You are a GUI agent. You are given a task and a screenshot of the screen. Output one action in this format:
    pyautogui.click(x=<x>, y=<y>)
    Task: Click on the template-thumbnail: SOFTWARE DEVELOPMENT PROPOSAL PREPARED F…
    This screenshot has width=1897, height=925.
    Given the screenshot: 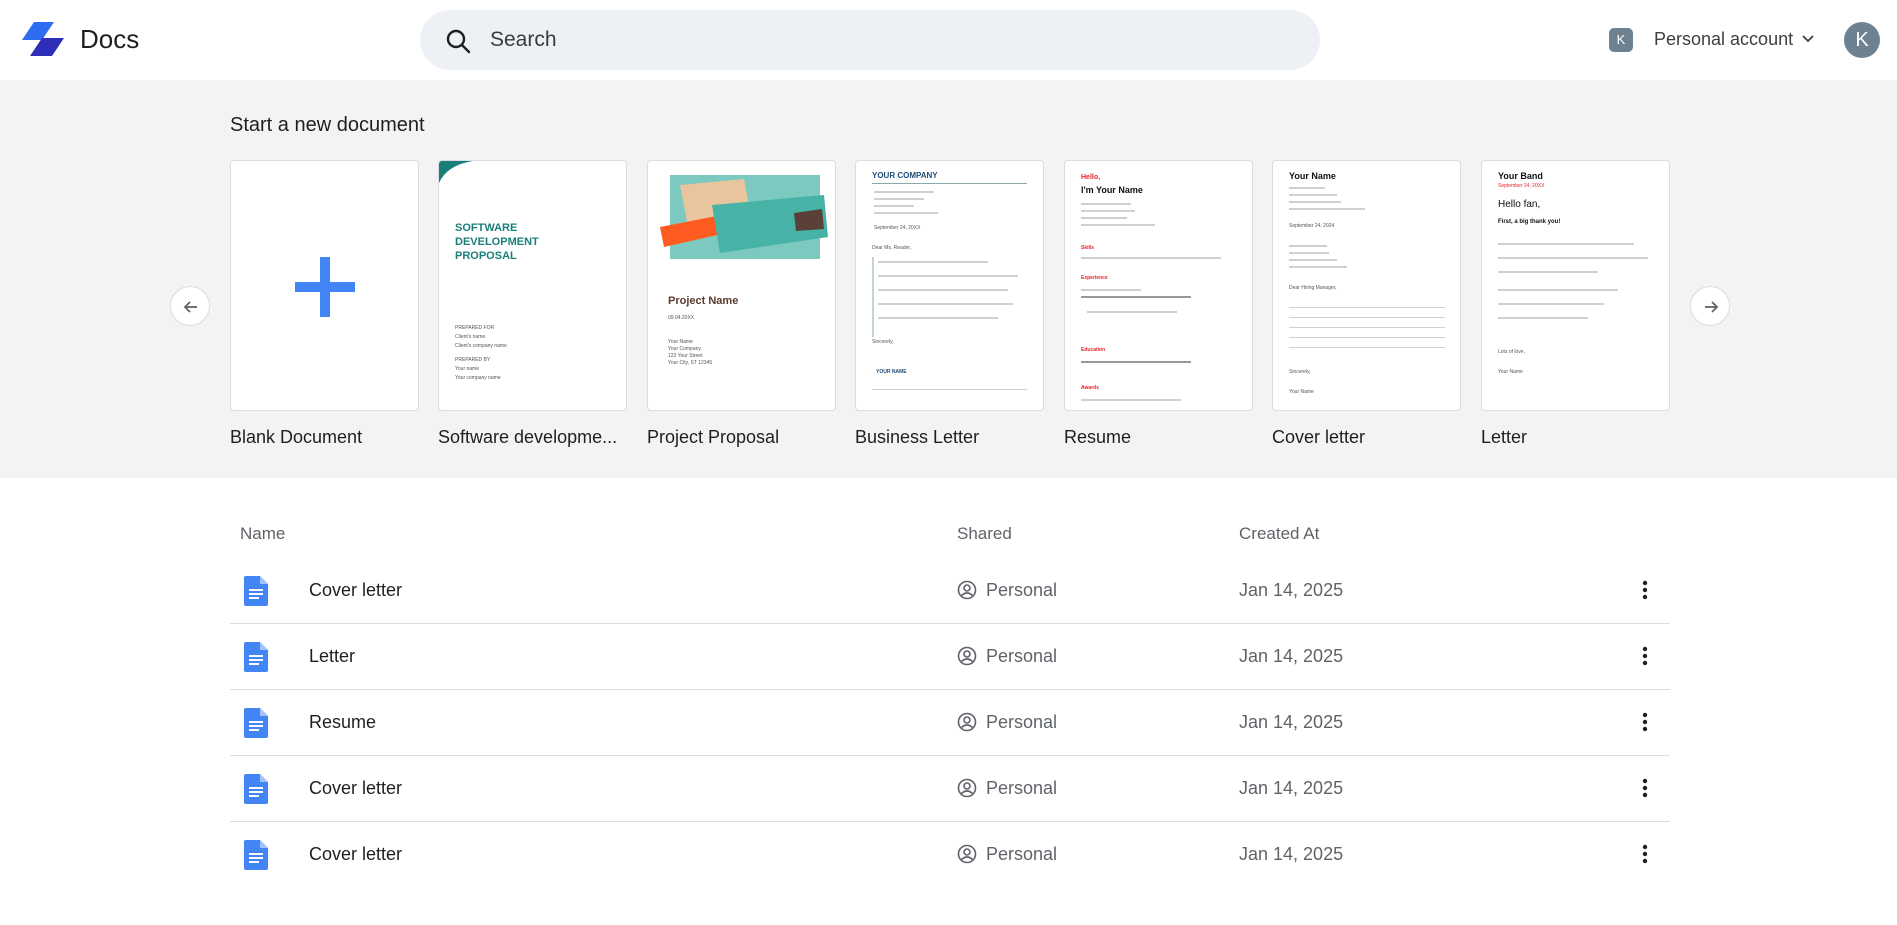 What is the action you would take?
    pyautogui.click(x=532, y=285)
    